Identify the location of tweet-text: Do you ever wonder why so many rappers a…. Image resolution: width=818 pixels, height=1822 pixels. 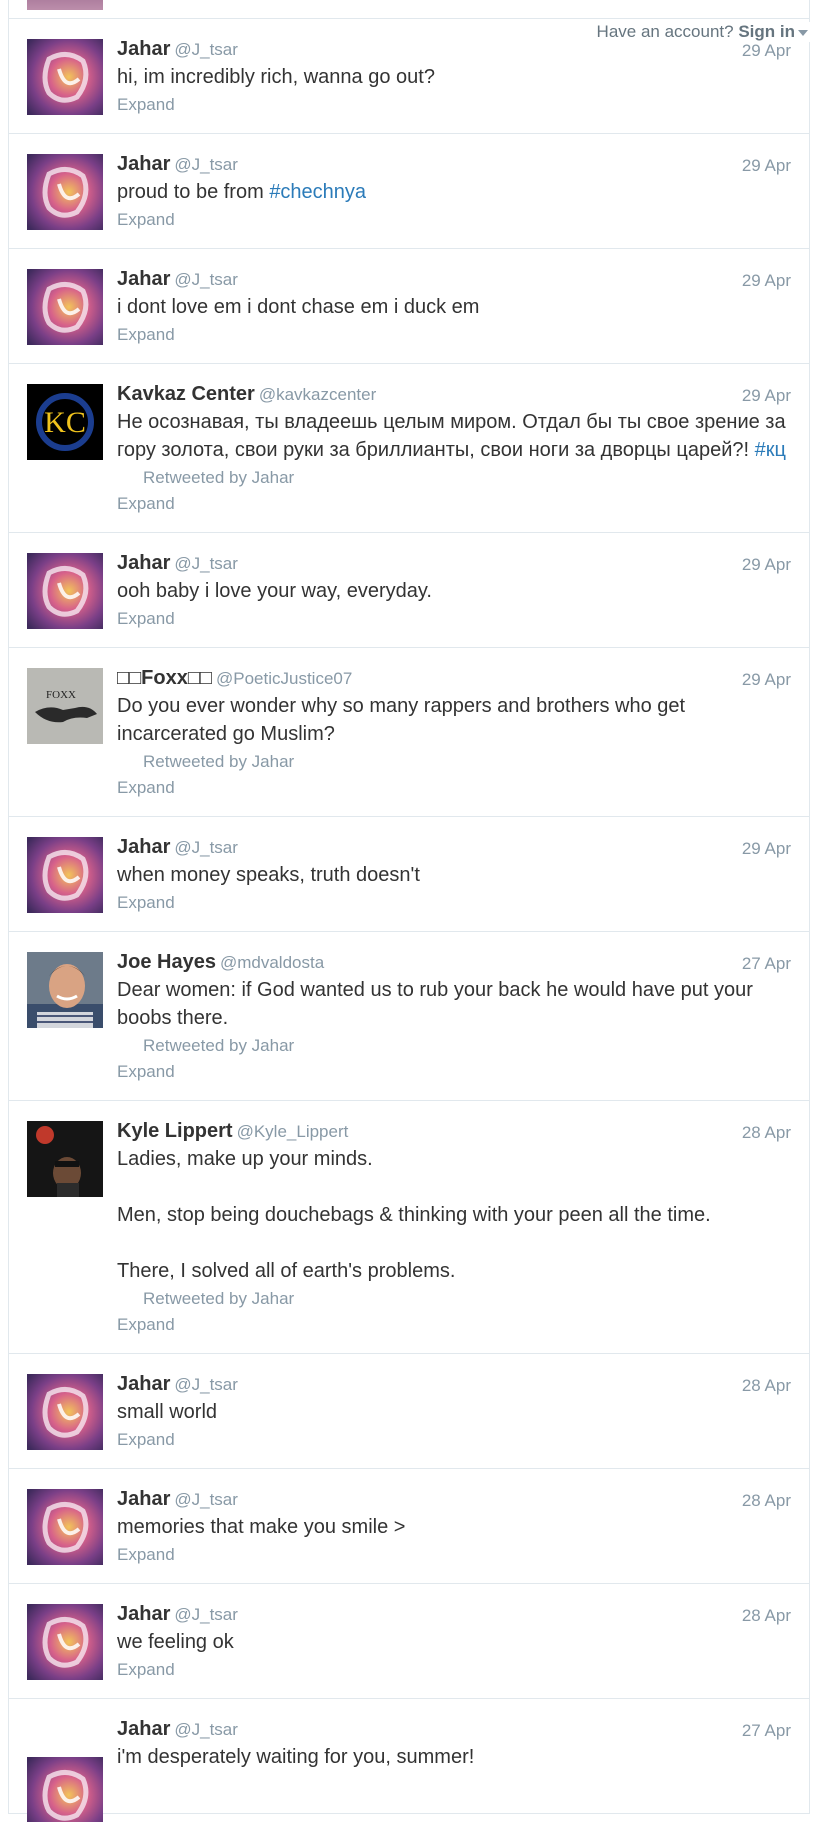
(404, 720).